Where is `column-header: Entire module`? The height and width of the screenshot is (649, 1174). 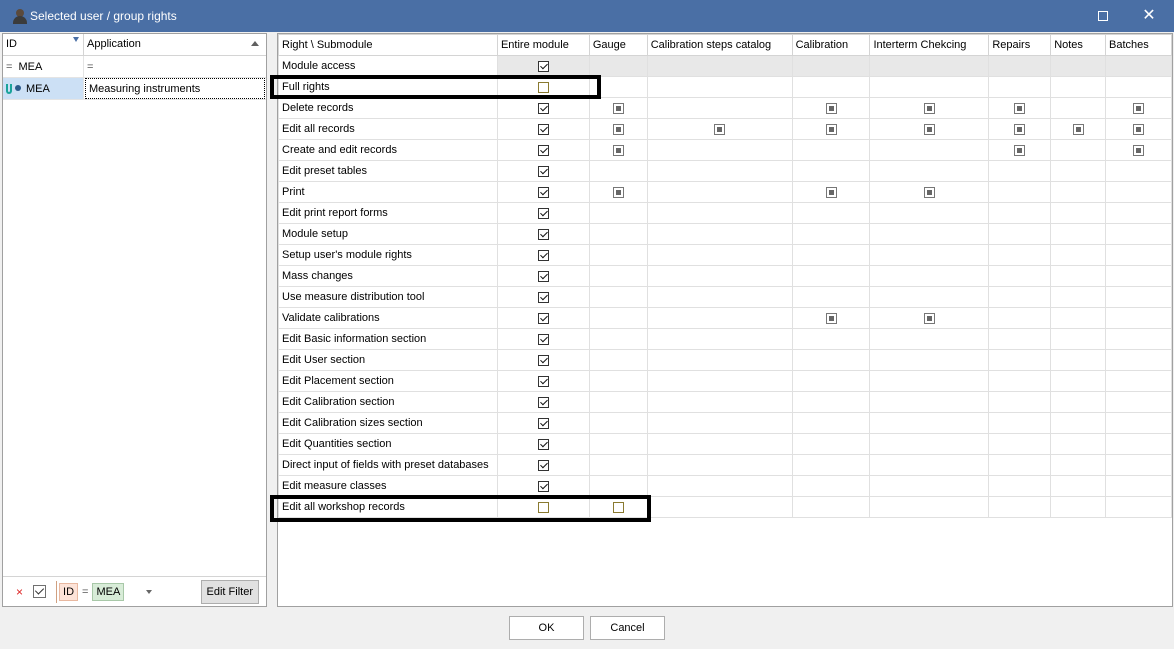
column-header: Entire module is located at coordinates (543, 45).